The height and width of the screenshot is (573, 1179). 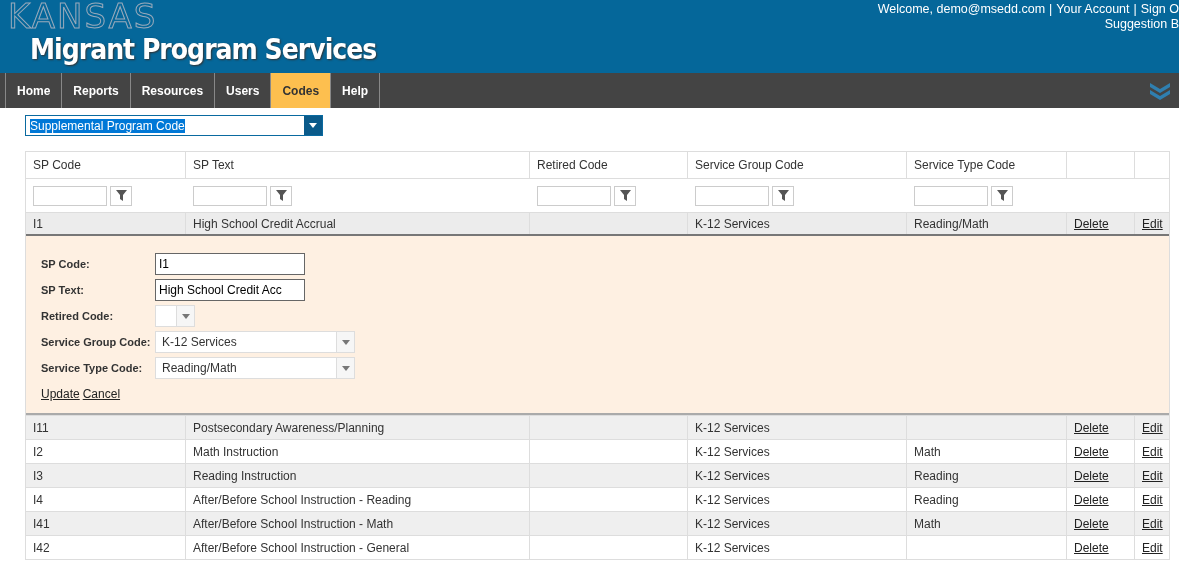 I want to click on column-header: SP Code, so click(x=106, y=165).